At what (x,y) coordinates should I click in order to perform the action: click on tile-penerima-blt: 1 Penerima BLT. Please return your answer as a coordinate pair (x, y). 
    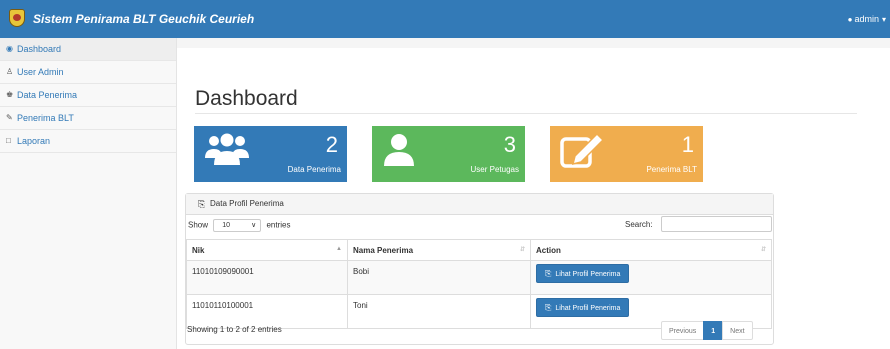
    Looking at the image, I should click on (626, 154).